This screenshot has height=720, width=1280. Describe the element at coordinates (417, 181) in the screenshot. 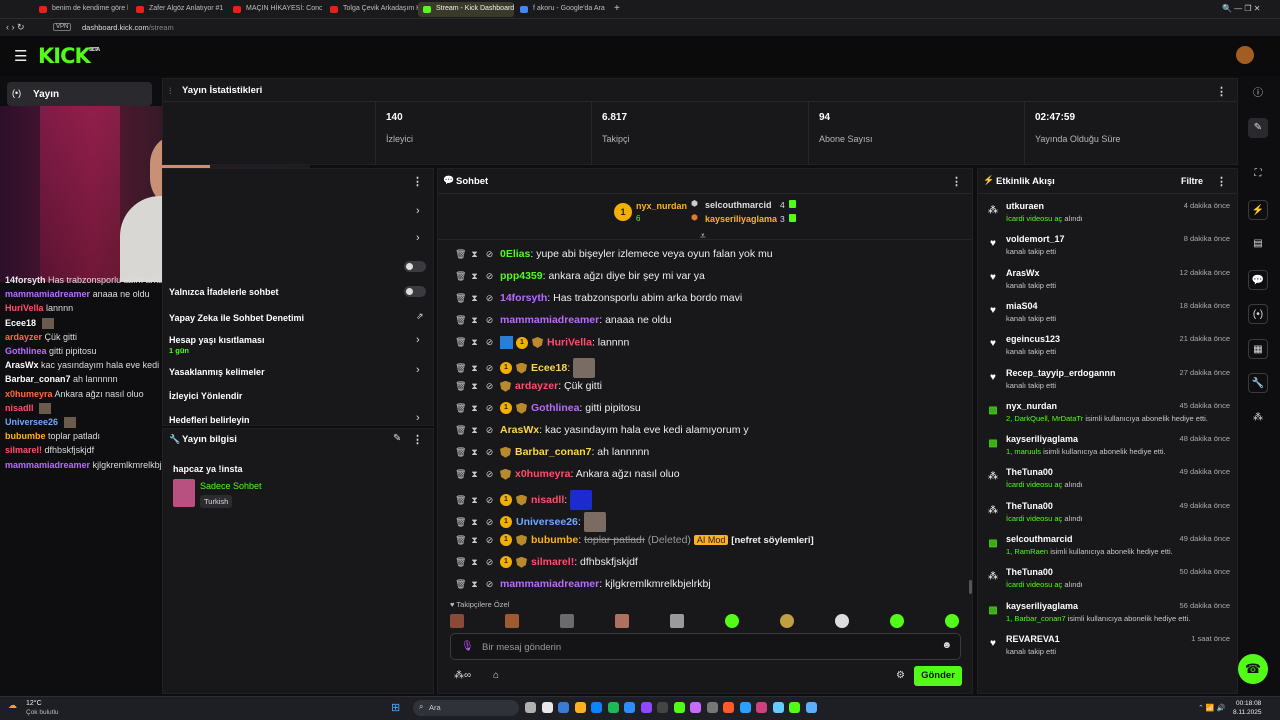

I see `settings-menu-icon: ⋮` at that location.